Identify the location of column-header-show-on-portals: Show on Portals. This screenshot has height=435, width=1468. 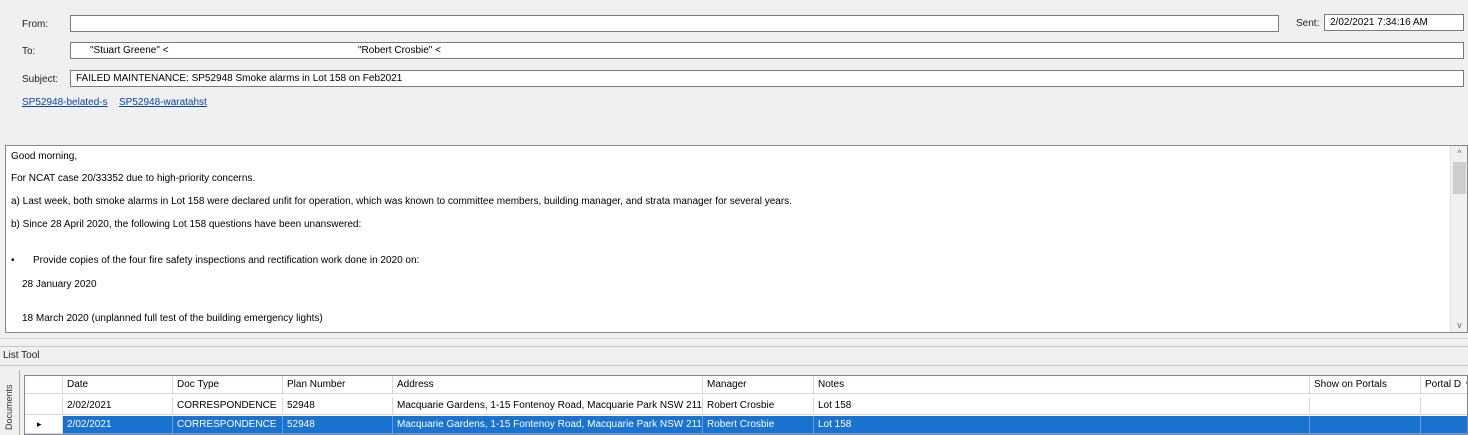
(1365, 385).